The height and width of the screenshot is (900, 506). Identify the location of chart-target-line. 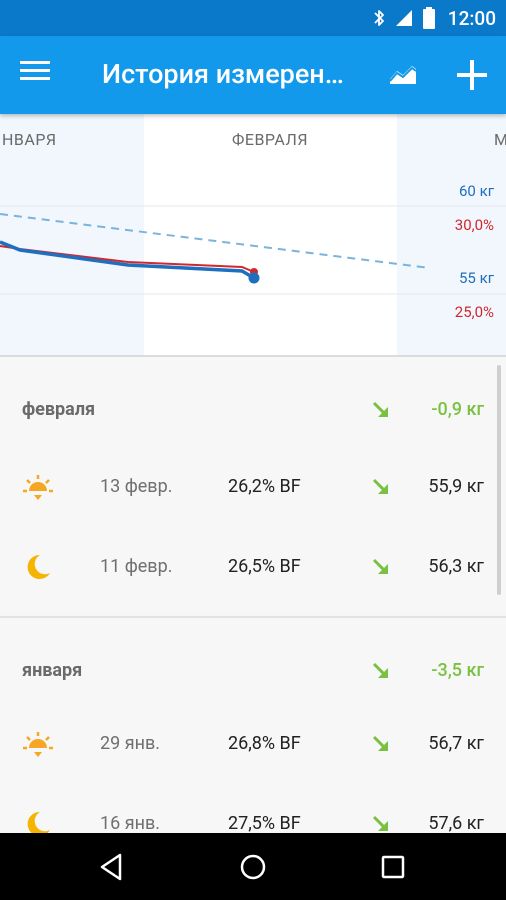
(215, 241).